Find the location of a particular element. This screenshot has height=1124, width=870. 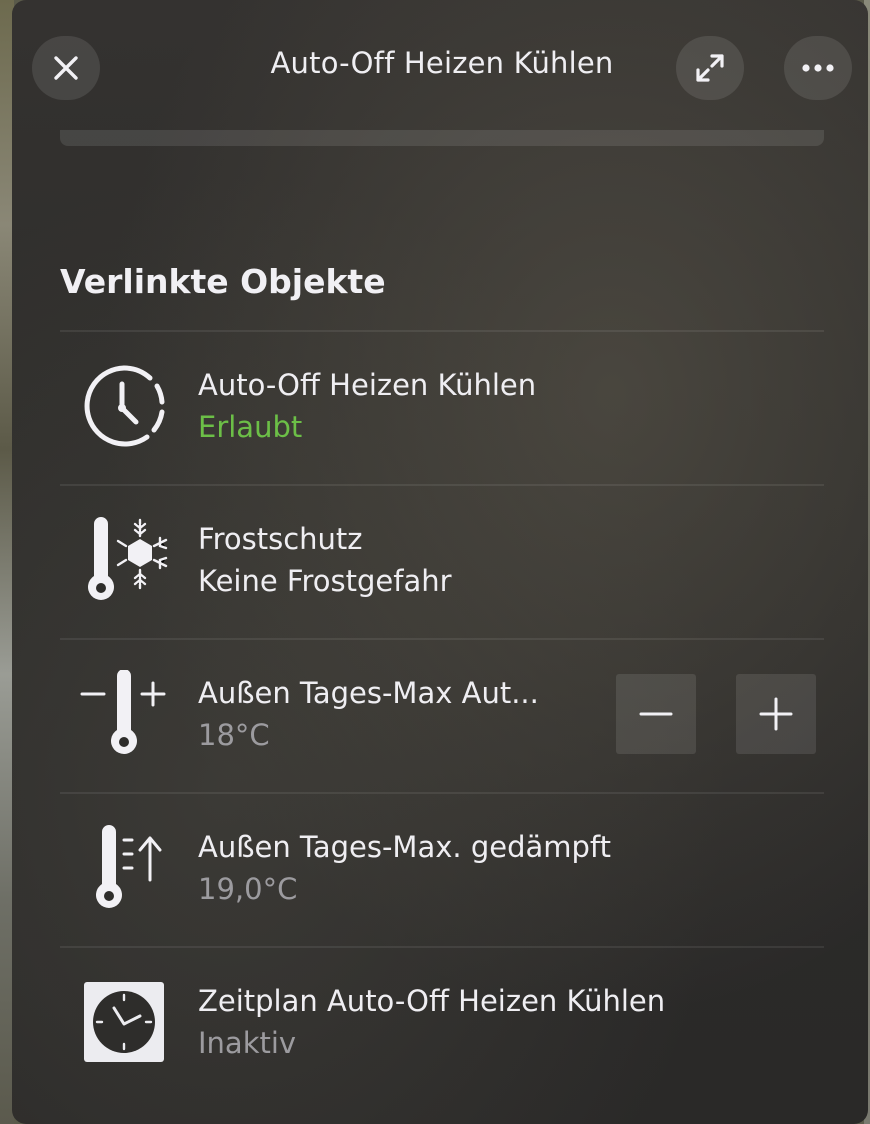

more-icon is located at coordinates (818, 68).